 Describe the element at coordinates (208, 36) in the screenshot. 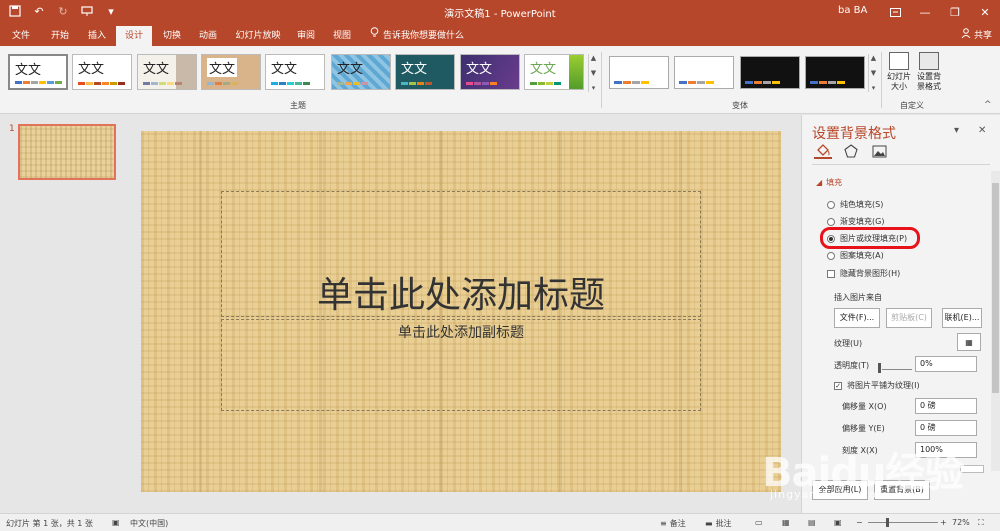

I see `tab-animations: 动画` at that location.